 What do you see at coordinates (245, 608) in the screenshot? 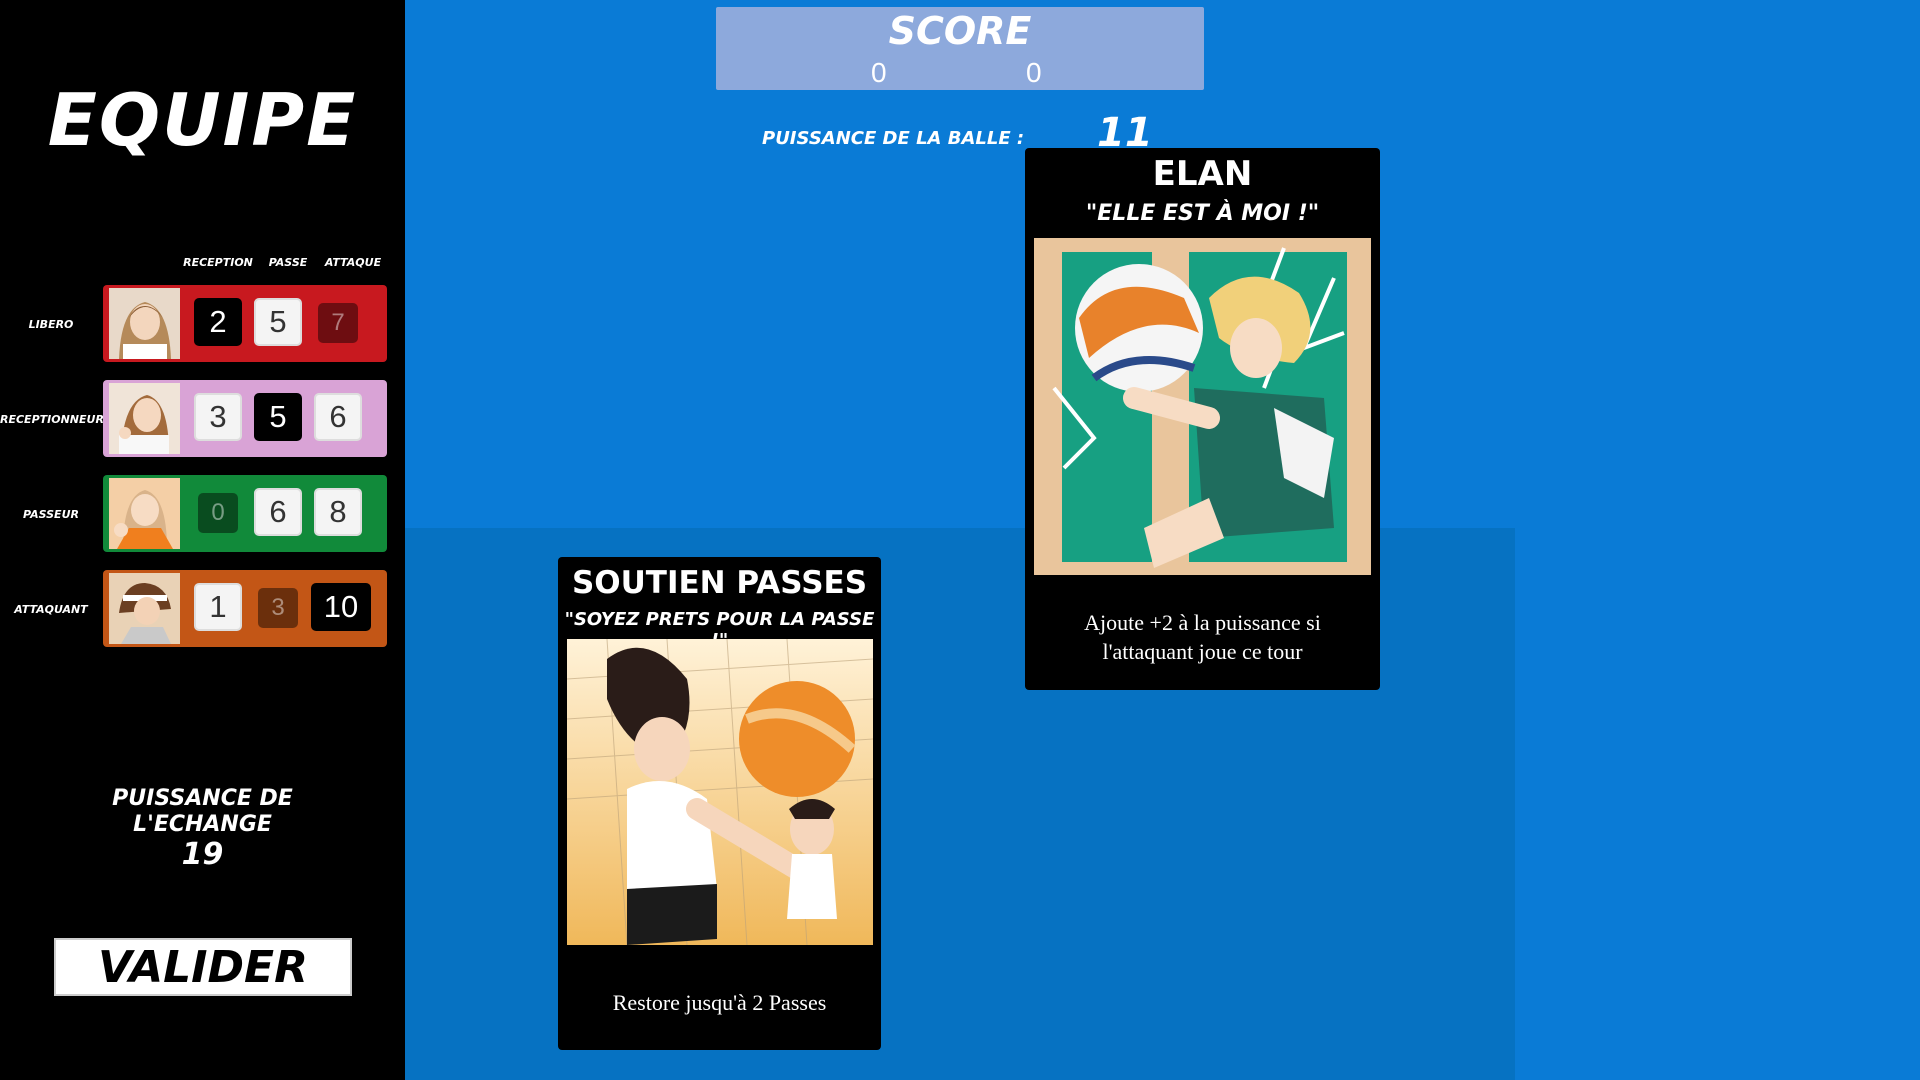
I see `player-row-attaquant: 1 3 10` at bounding box center [245, 608].